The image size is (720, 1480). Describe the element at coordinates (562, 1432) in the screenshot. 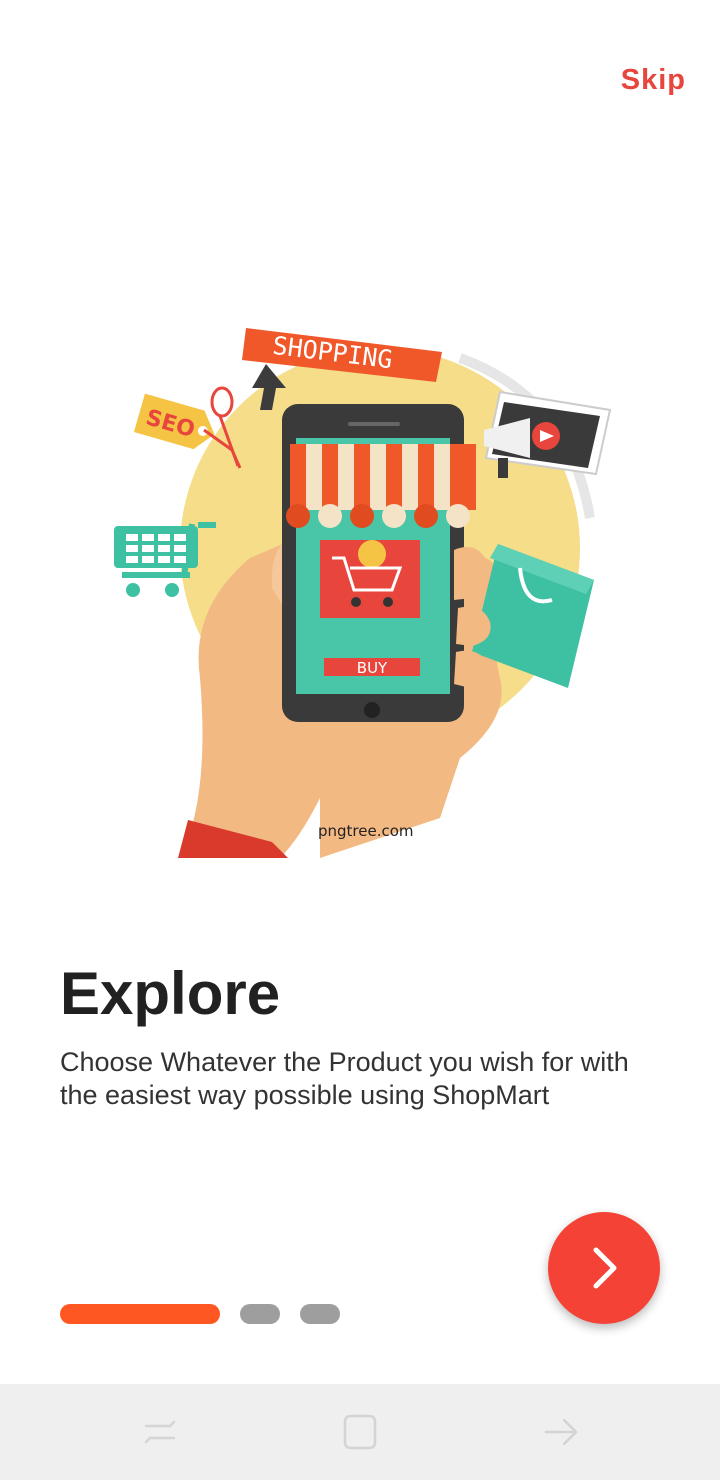

I see `back-icon` at that location.